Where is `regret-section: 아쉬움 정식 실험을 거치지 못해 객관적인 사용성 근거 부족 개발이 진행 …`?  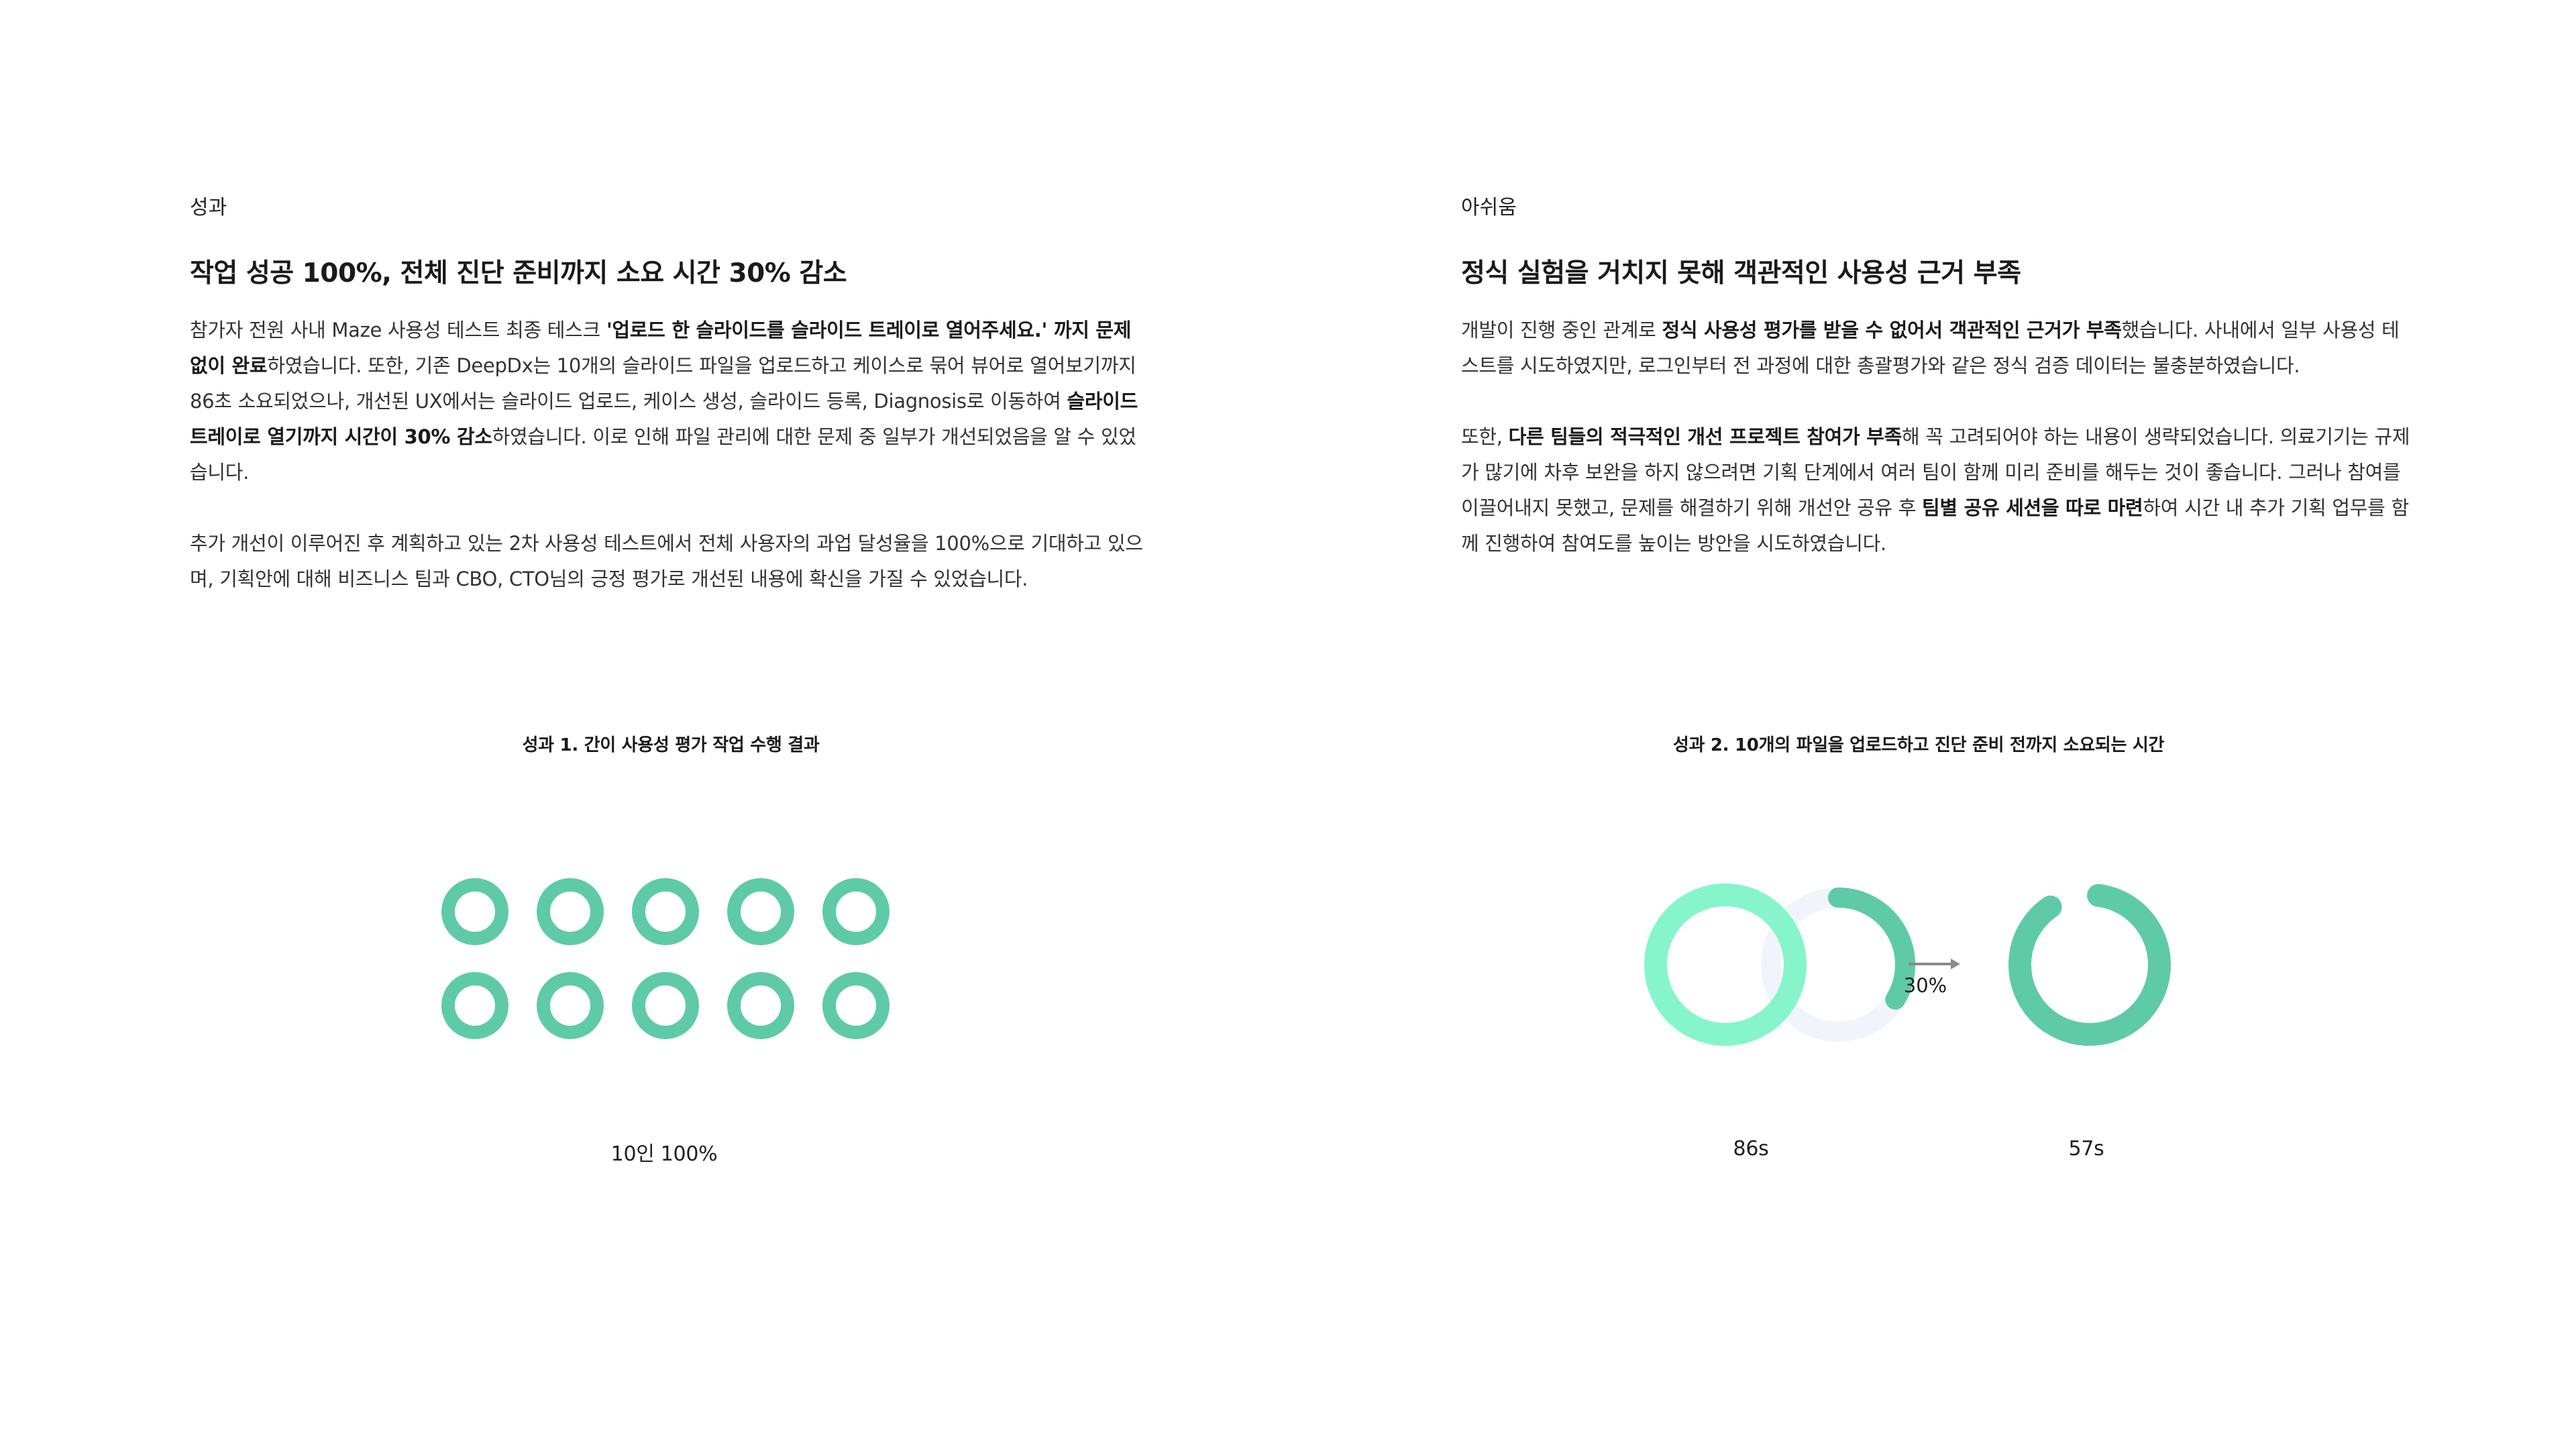 regret-section: 아쉬움 정식 실험을 거치지 못해 객관적인 사용성 근거 부족 개발이 진행 … is located at coordinates (1937, 396).